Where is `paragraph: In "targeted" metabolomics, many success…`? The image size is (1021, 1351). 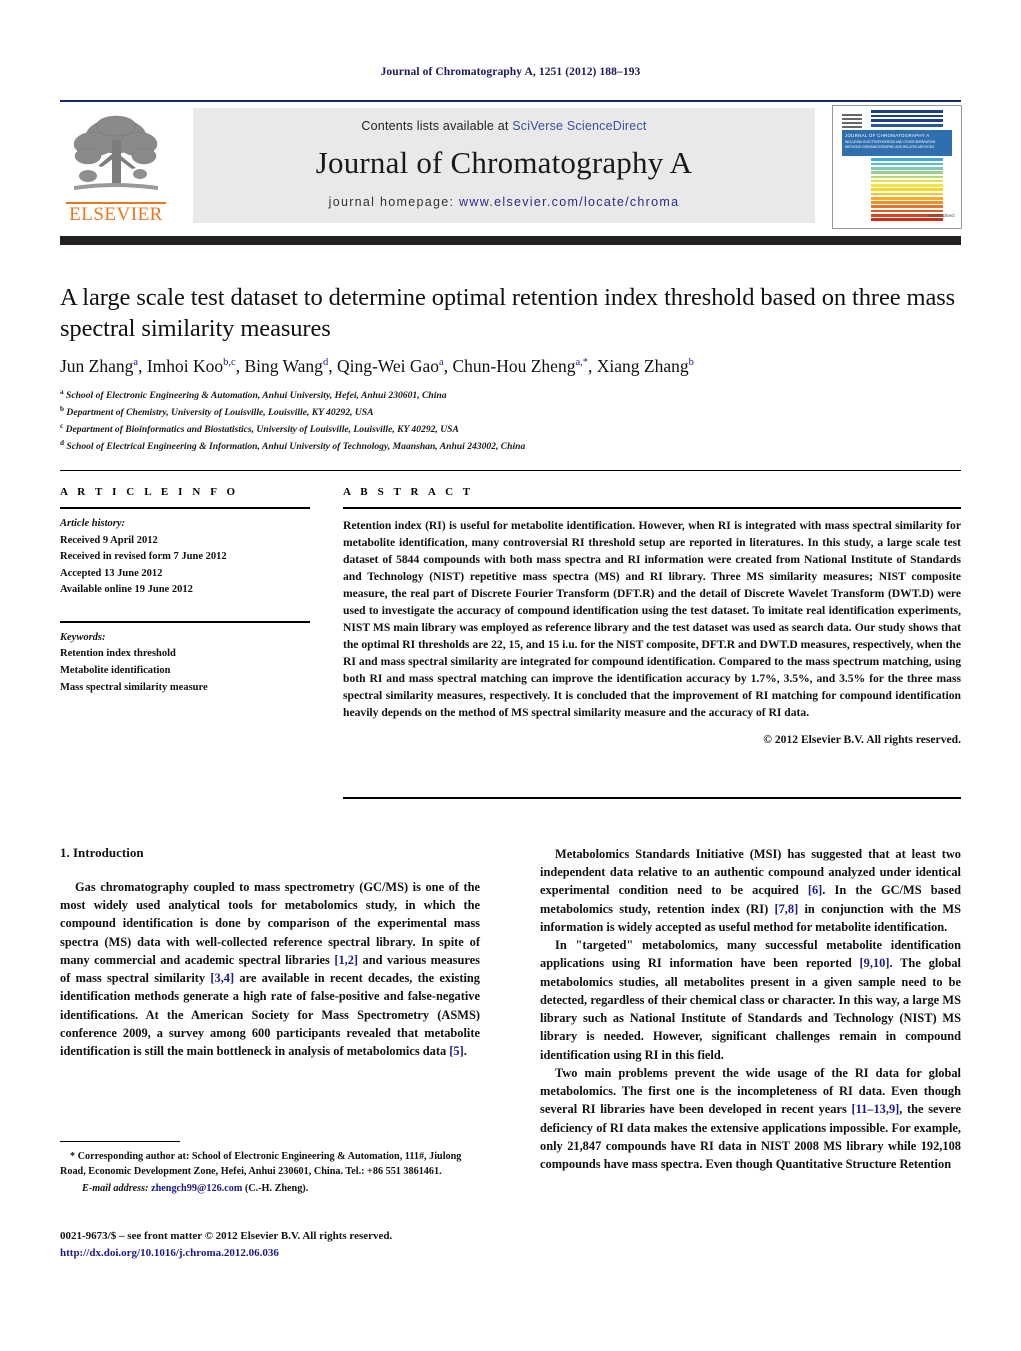 paragraph: In "targeted" metabolomics, many success… is located at coordinates (750, 1000).